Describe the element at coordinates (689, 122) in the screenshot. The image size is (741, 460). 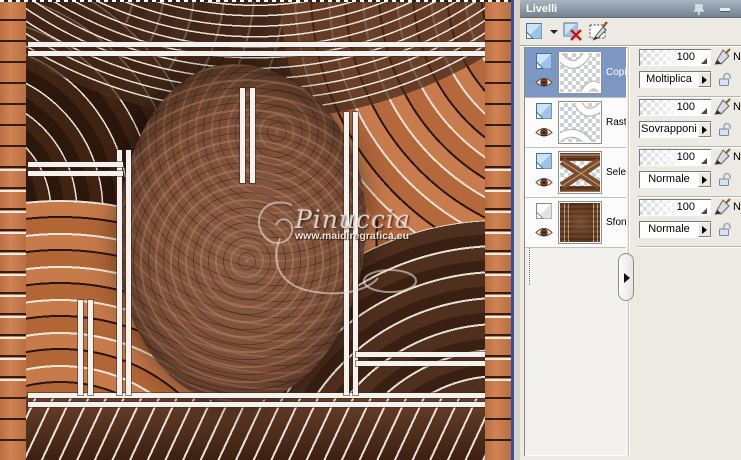
I see `layer-controls-raster: 100 Ne Sovrapponi` at that location.